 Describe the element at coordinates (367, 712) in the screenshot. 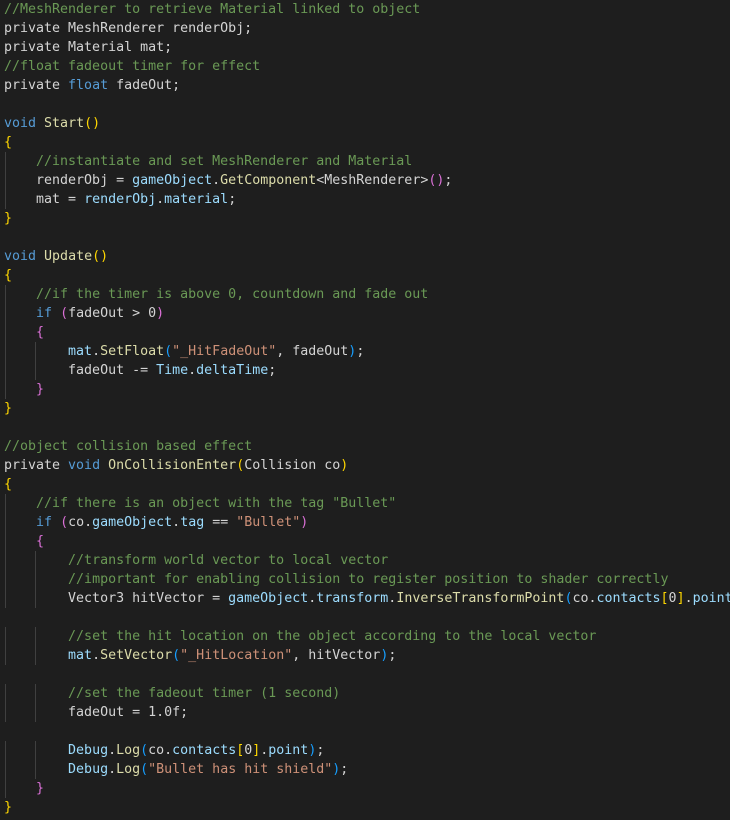

I see `code-line: fadeOut = 1.0f;` at that location.